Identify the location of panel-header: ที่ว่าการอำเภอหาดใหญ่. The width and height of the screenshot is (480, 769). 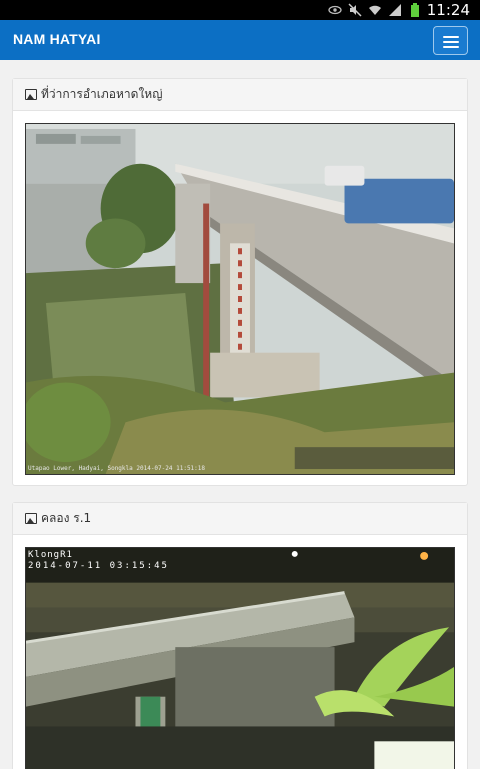
(240, 95).